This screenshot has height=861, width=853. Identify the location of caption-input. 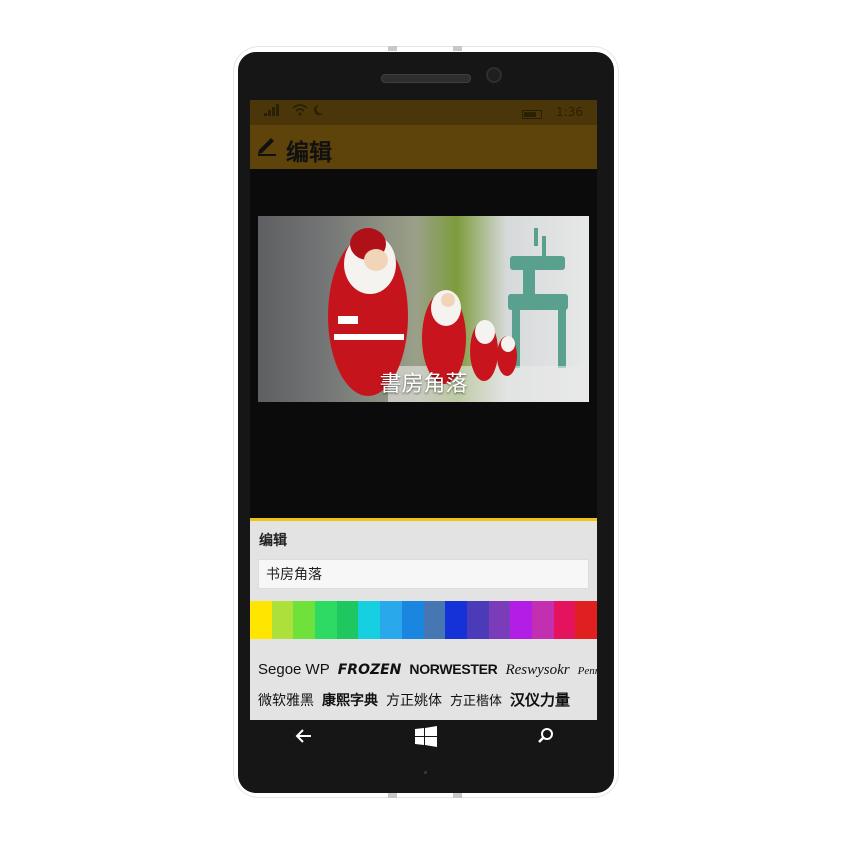
(423, 574).